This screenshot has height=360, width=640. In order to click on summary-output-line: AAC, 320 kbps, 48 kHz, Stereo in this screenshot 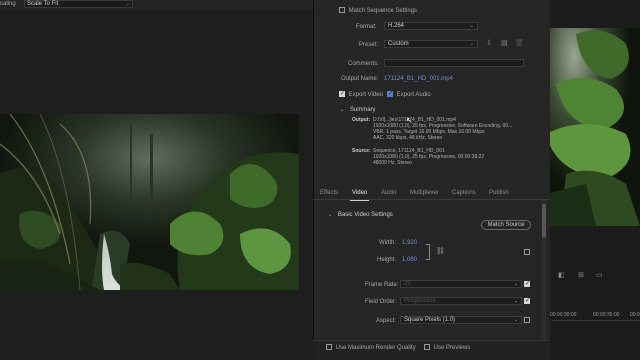, I will do `click(408, 138)`.